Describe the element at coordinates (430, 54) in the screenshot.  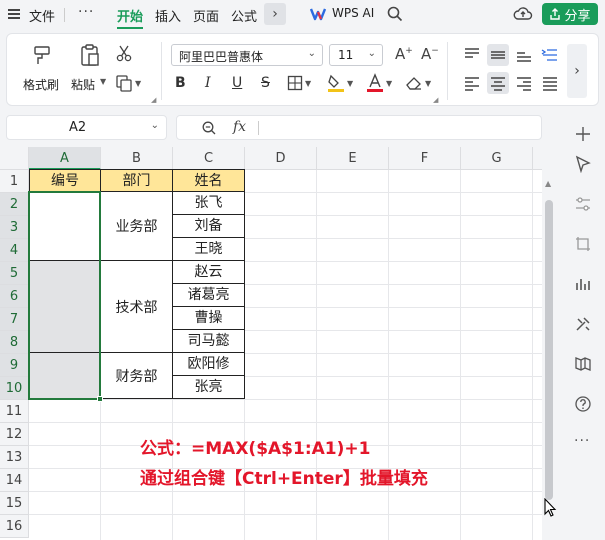
I see `shrink-font-button: A−` at that location.